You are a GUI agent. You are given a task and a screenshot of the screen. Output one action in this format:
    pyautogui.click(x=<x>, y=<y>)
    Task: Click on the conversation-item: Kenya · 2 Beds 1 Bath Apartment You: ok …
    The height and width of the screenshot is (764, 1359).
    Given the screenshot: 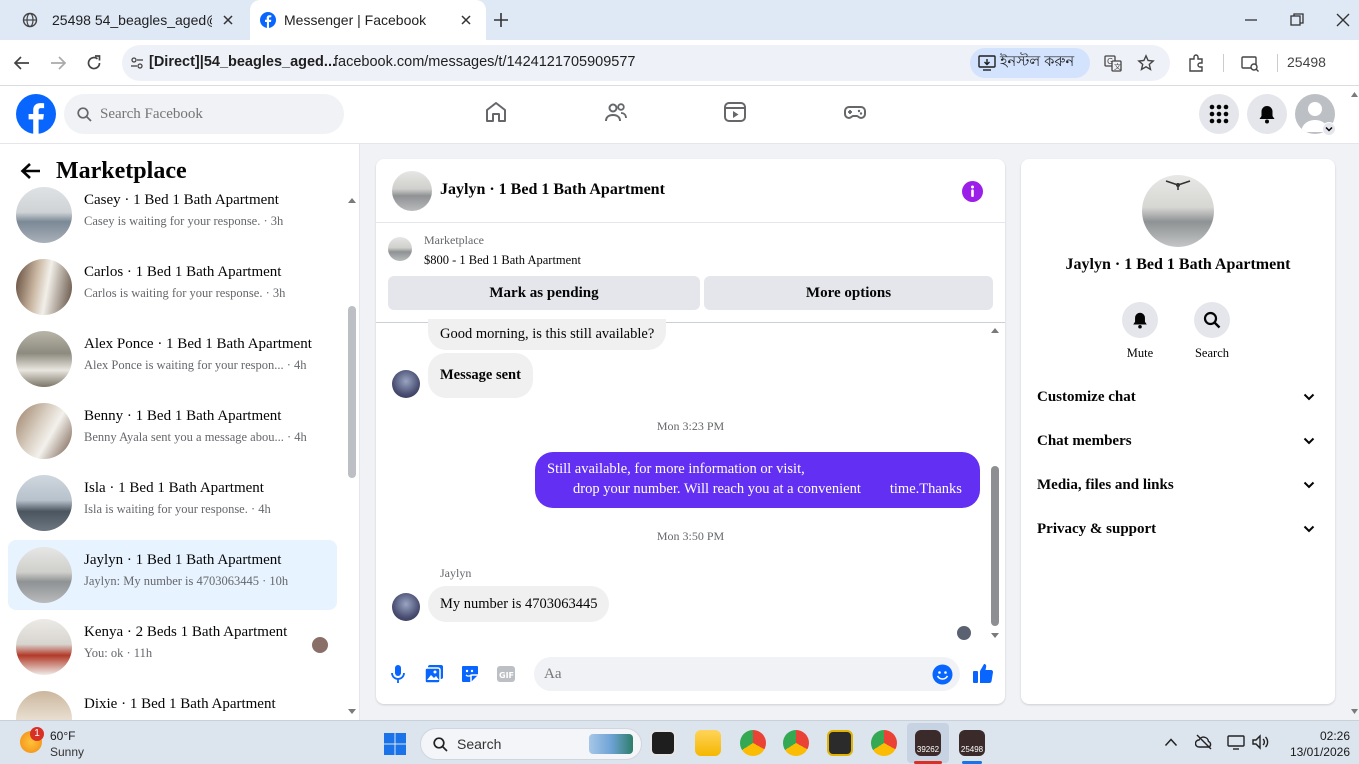 What is the action you would take?
    pyautogui.click(x=172, y=647)
    